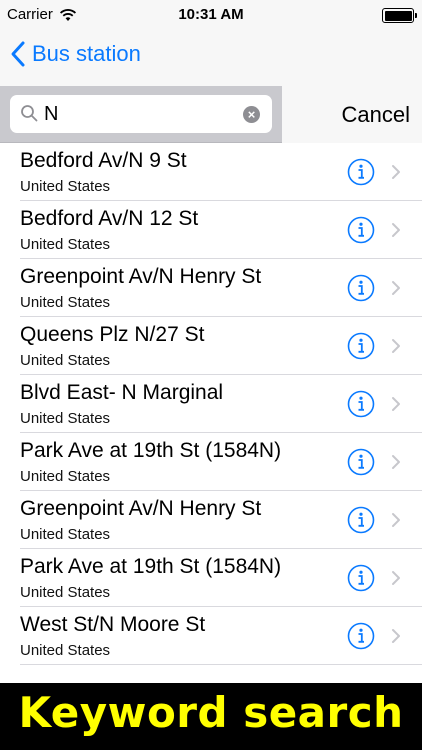 The height and width of the screenshot is (750, 422). I want to click on status-bar: Carrier 10:31 AM, so click(211, 15).